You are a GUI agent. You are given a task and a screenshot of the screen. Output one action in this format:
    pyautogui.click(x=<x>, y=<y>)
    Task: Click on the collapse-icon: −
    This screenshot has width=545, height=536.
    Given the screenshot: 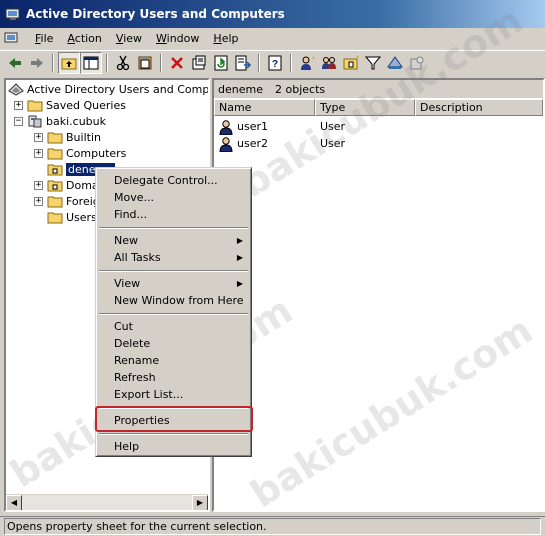 What is the action you would take?
    pyautogui.click(x=18, y=121)
    